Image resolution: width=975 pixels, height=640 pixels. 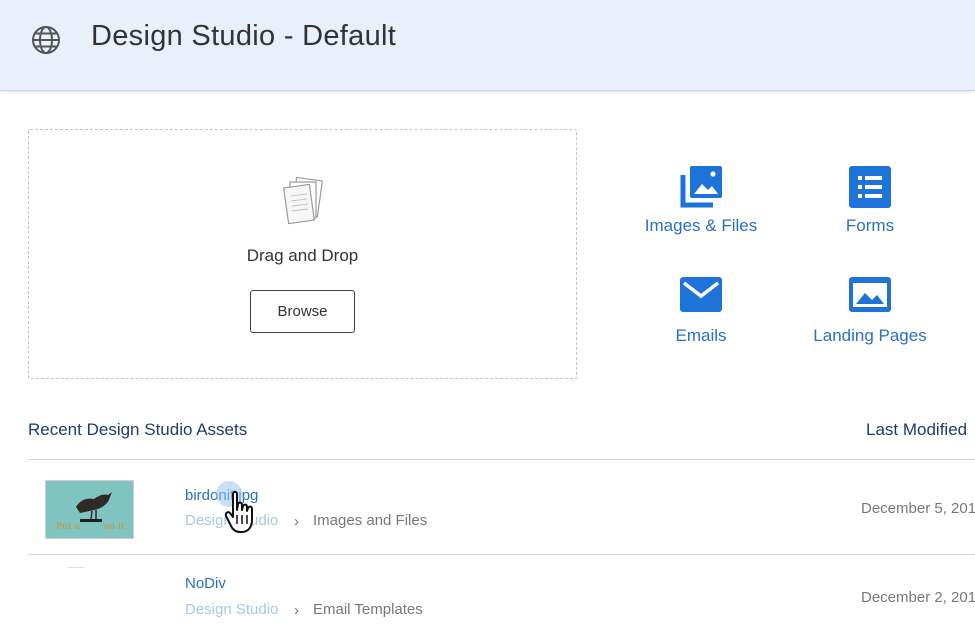 I want to click on tile-forms-label: Forms, so click(x=870, y=225).